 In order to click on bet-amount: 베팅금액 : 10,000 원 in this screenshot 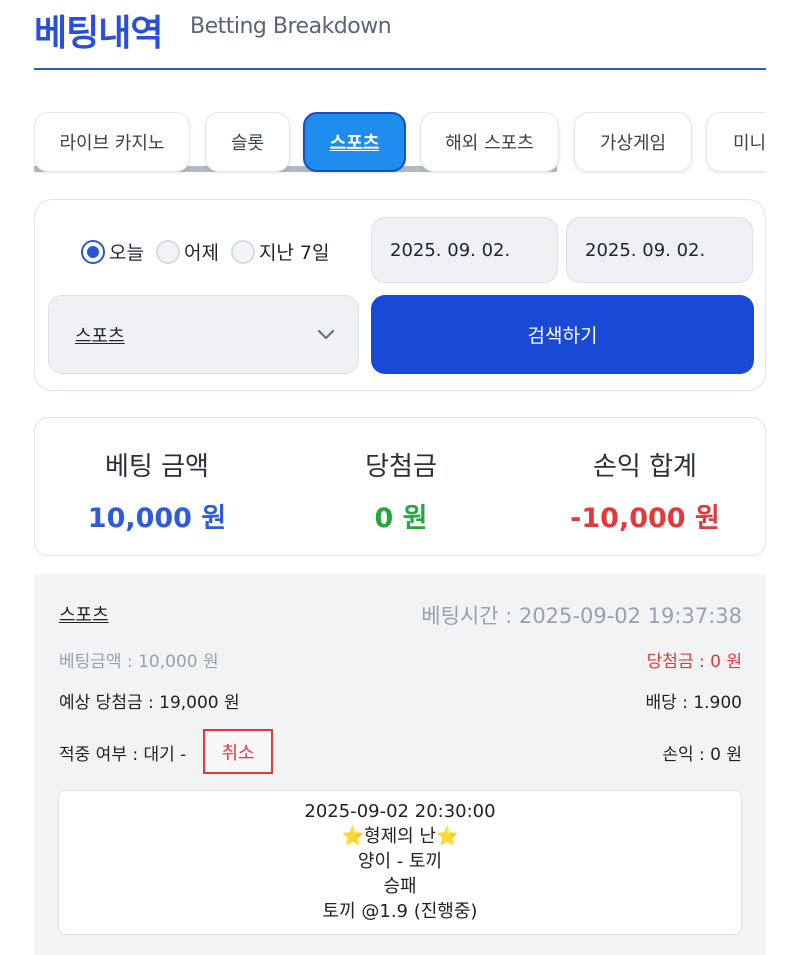, I will do `click(139, 662)`.